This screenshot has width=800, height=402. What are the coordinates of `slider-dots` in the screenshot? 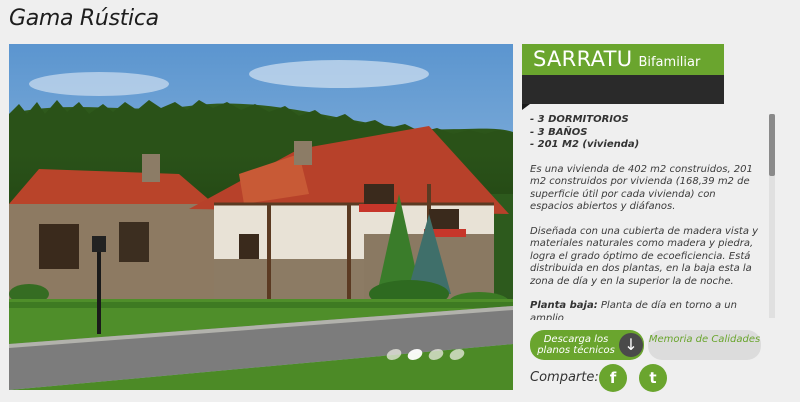 It's located at (425, 354).